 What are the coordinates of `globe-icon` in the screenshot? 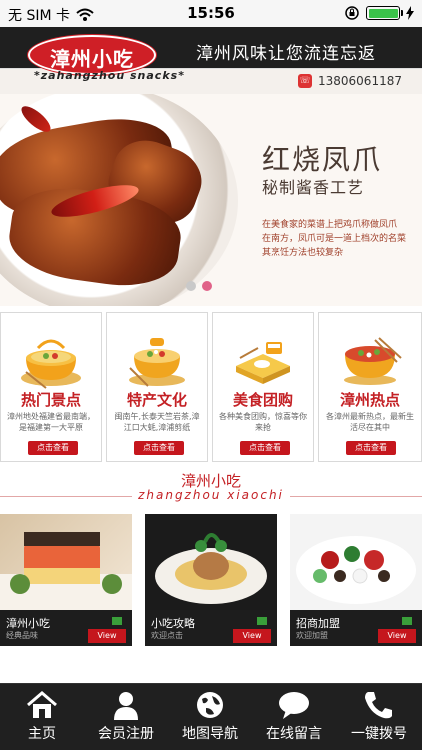 It's located at (210, 705).